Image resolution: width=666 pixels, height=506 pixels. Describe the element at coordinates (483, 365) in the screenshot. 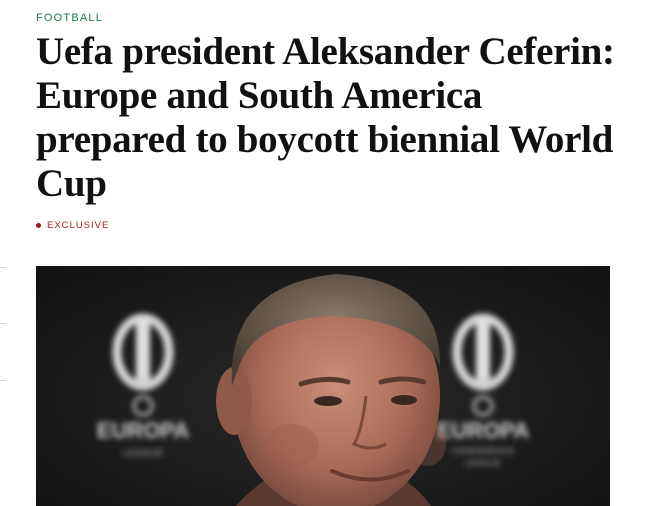

I see `conference-league-logo-right` at that location.